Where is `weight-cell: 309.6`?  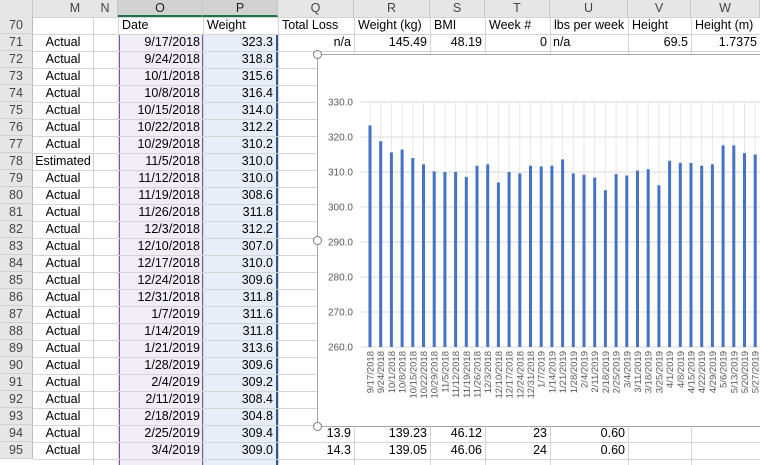 weight-cell: 309.6 is located at coordinates (238, 280).